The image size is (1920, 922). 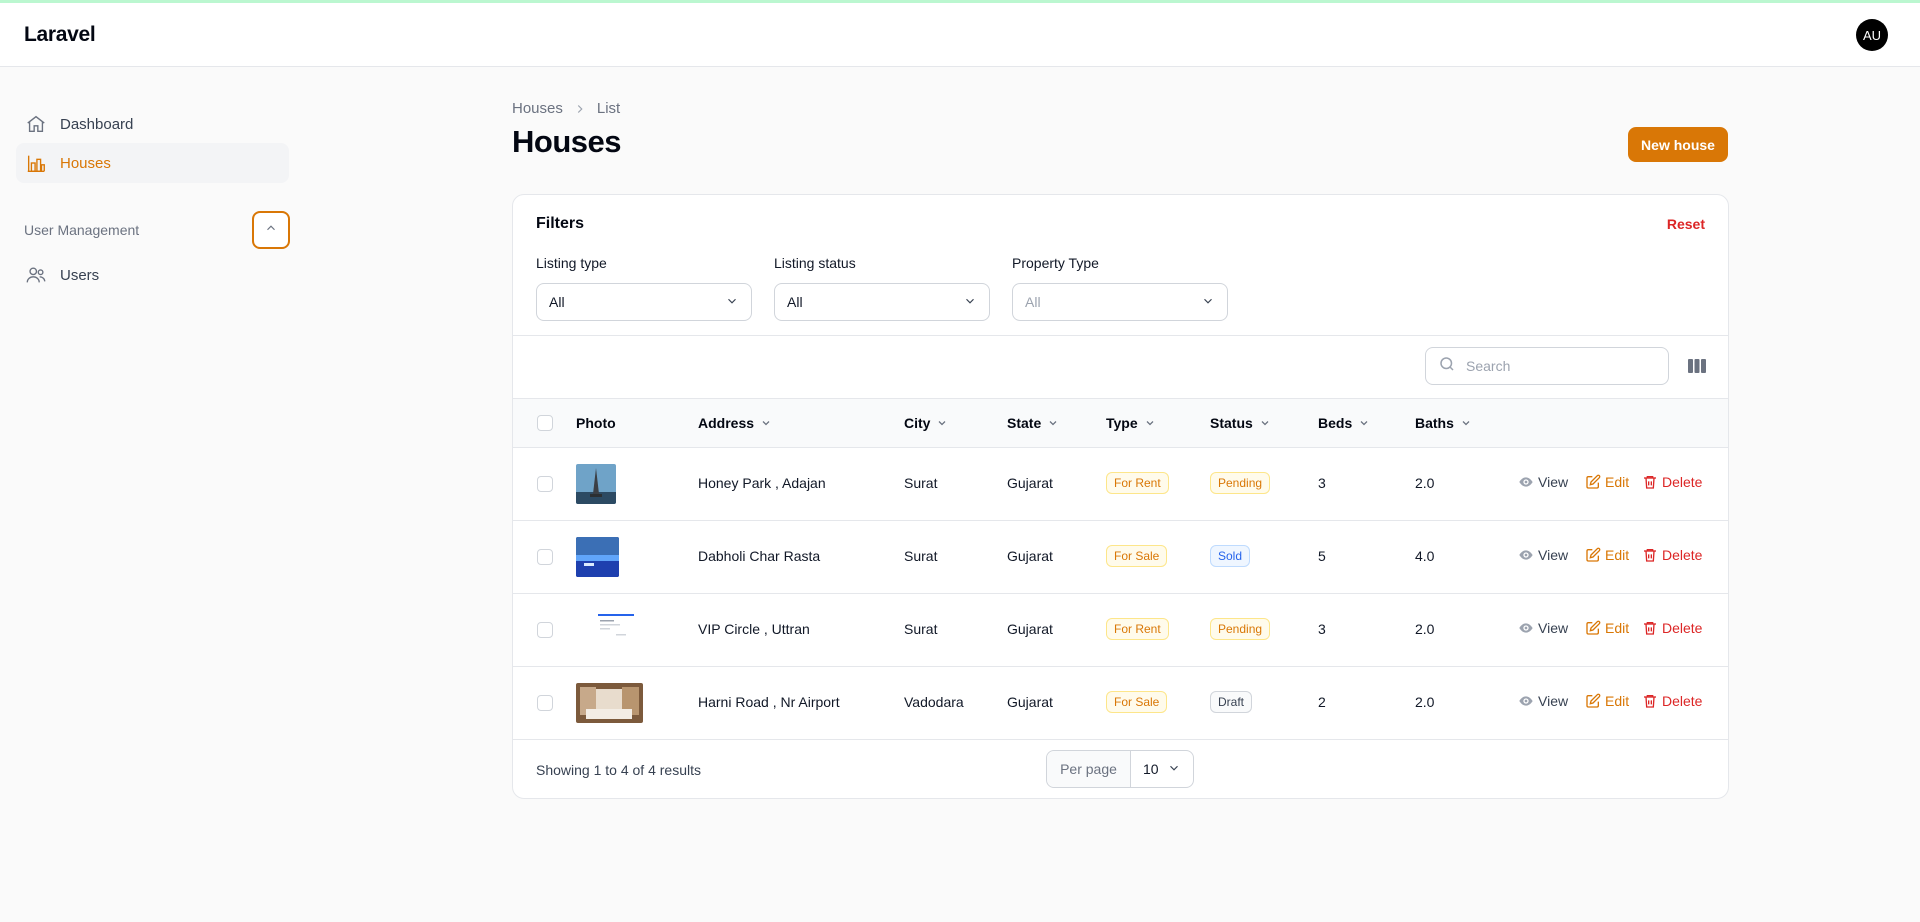 I want to click on per-page-value: 10, so click(x=1151, y=769).